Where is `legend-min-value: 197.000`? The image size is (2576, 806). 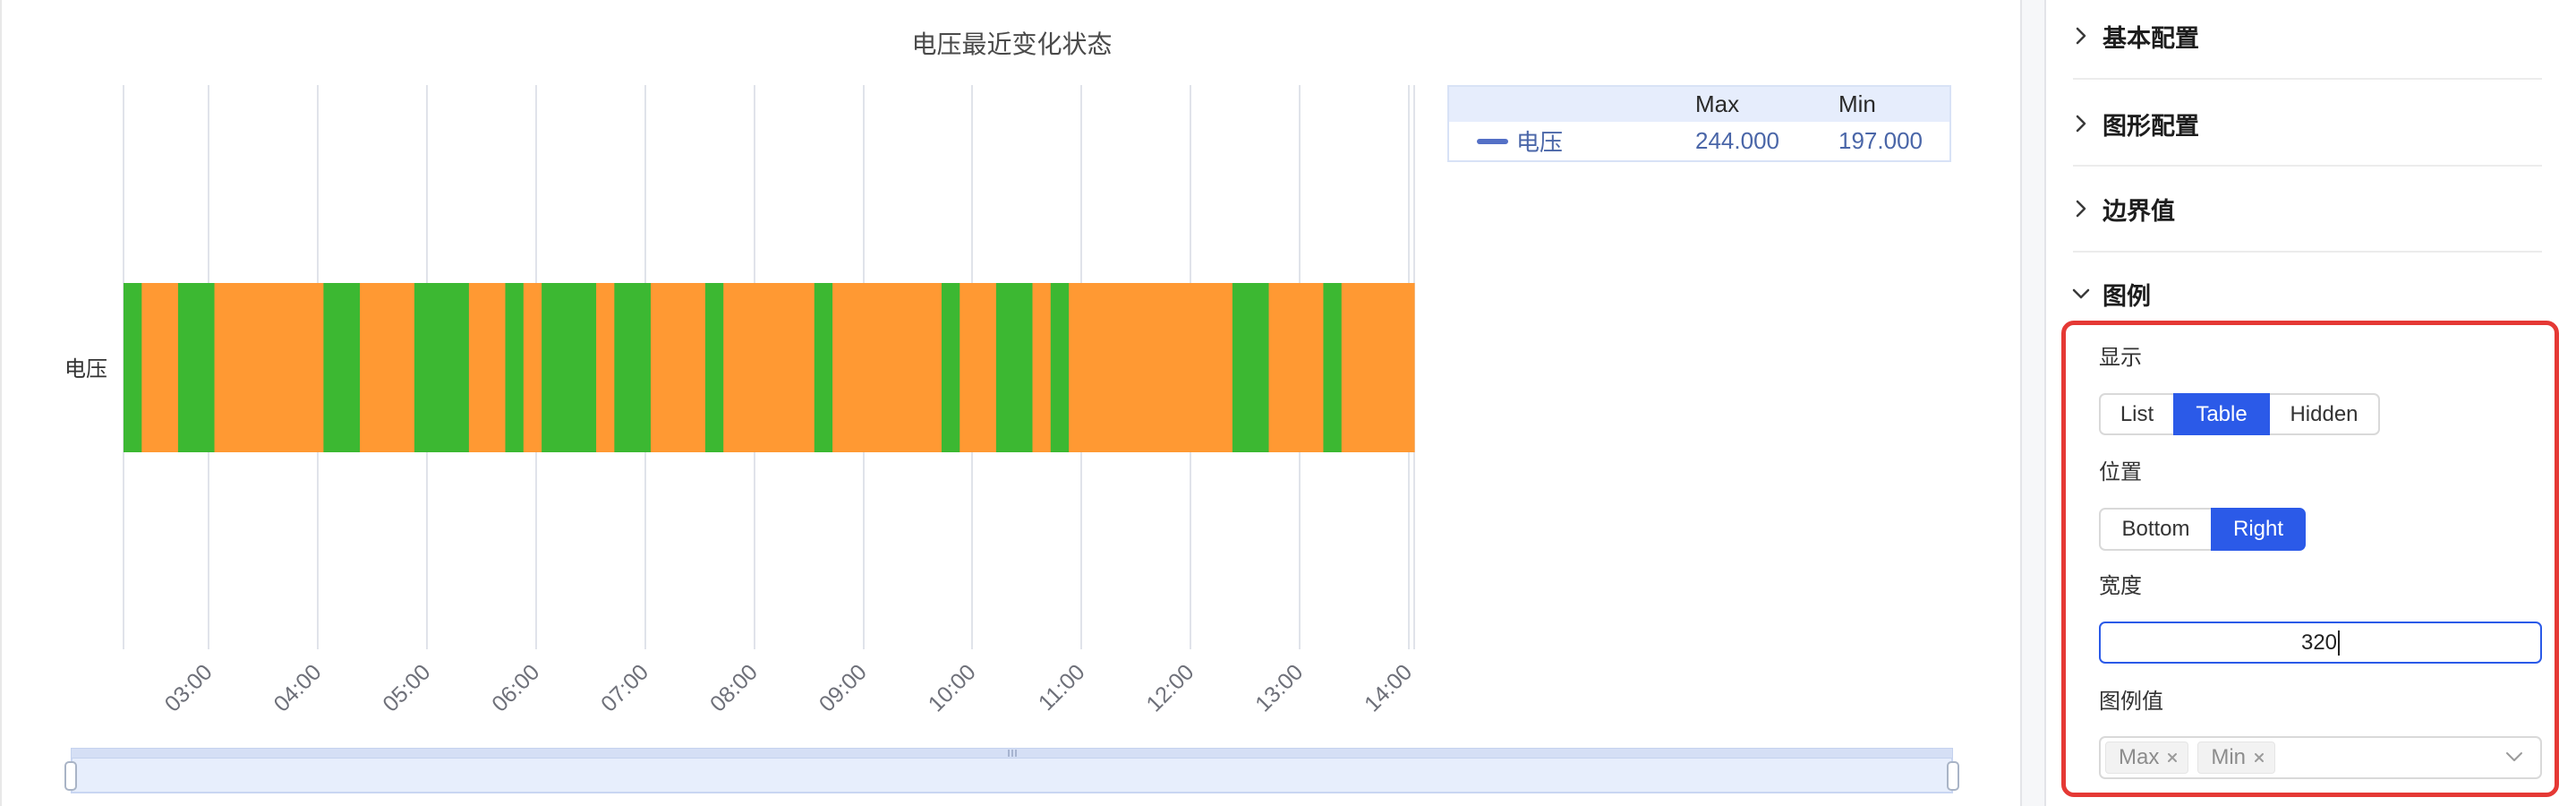
legend-min-value: 197.000 is located at coordinates (1880, 140).